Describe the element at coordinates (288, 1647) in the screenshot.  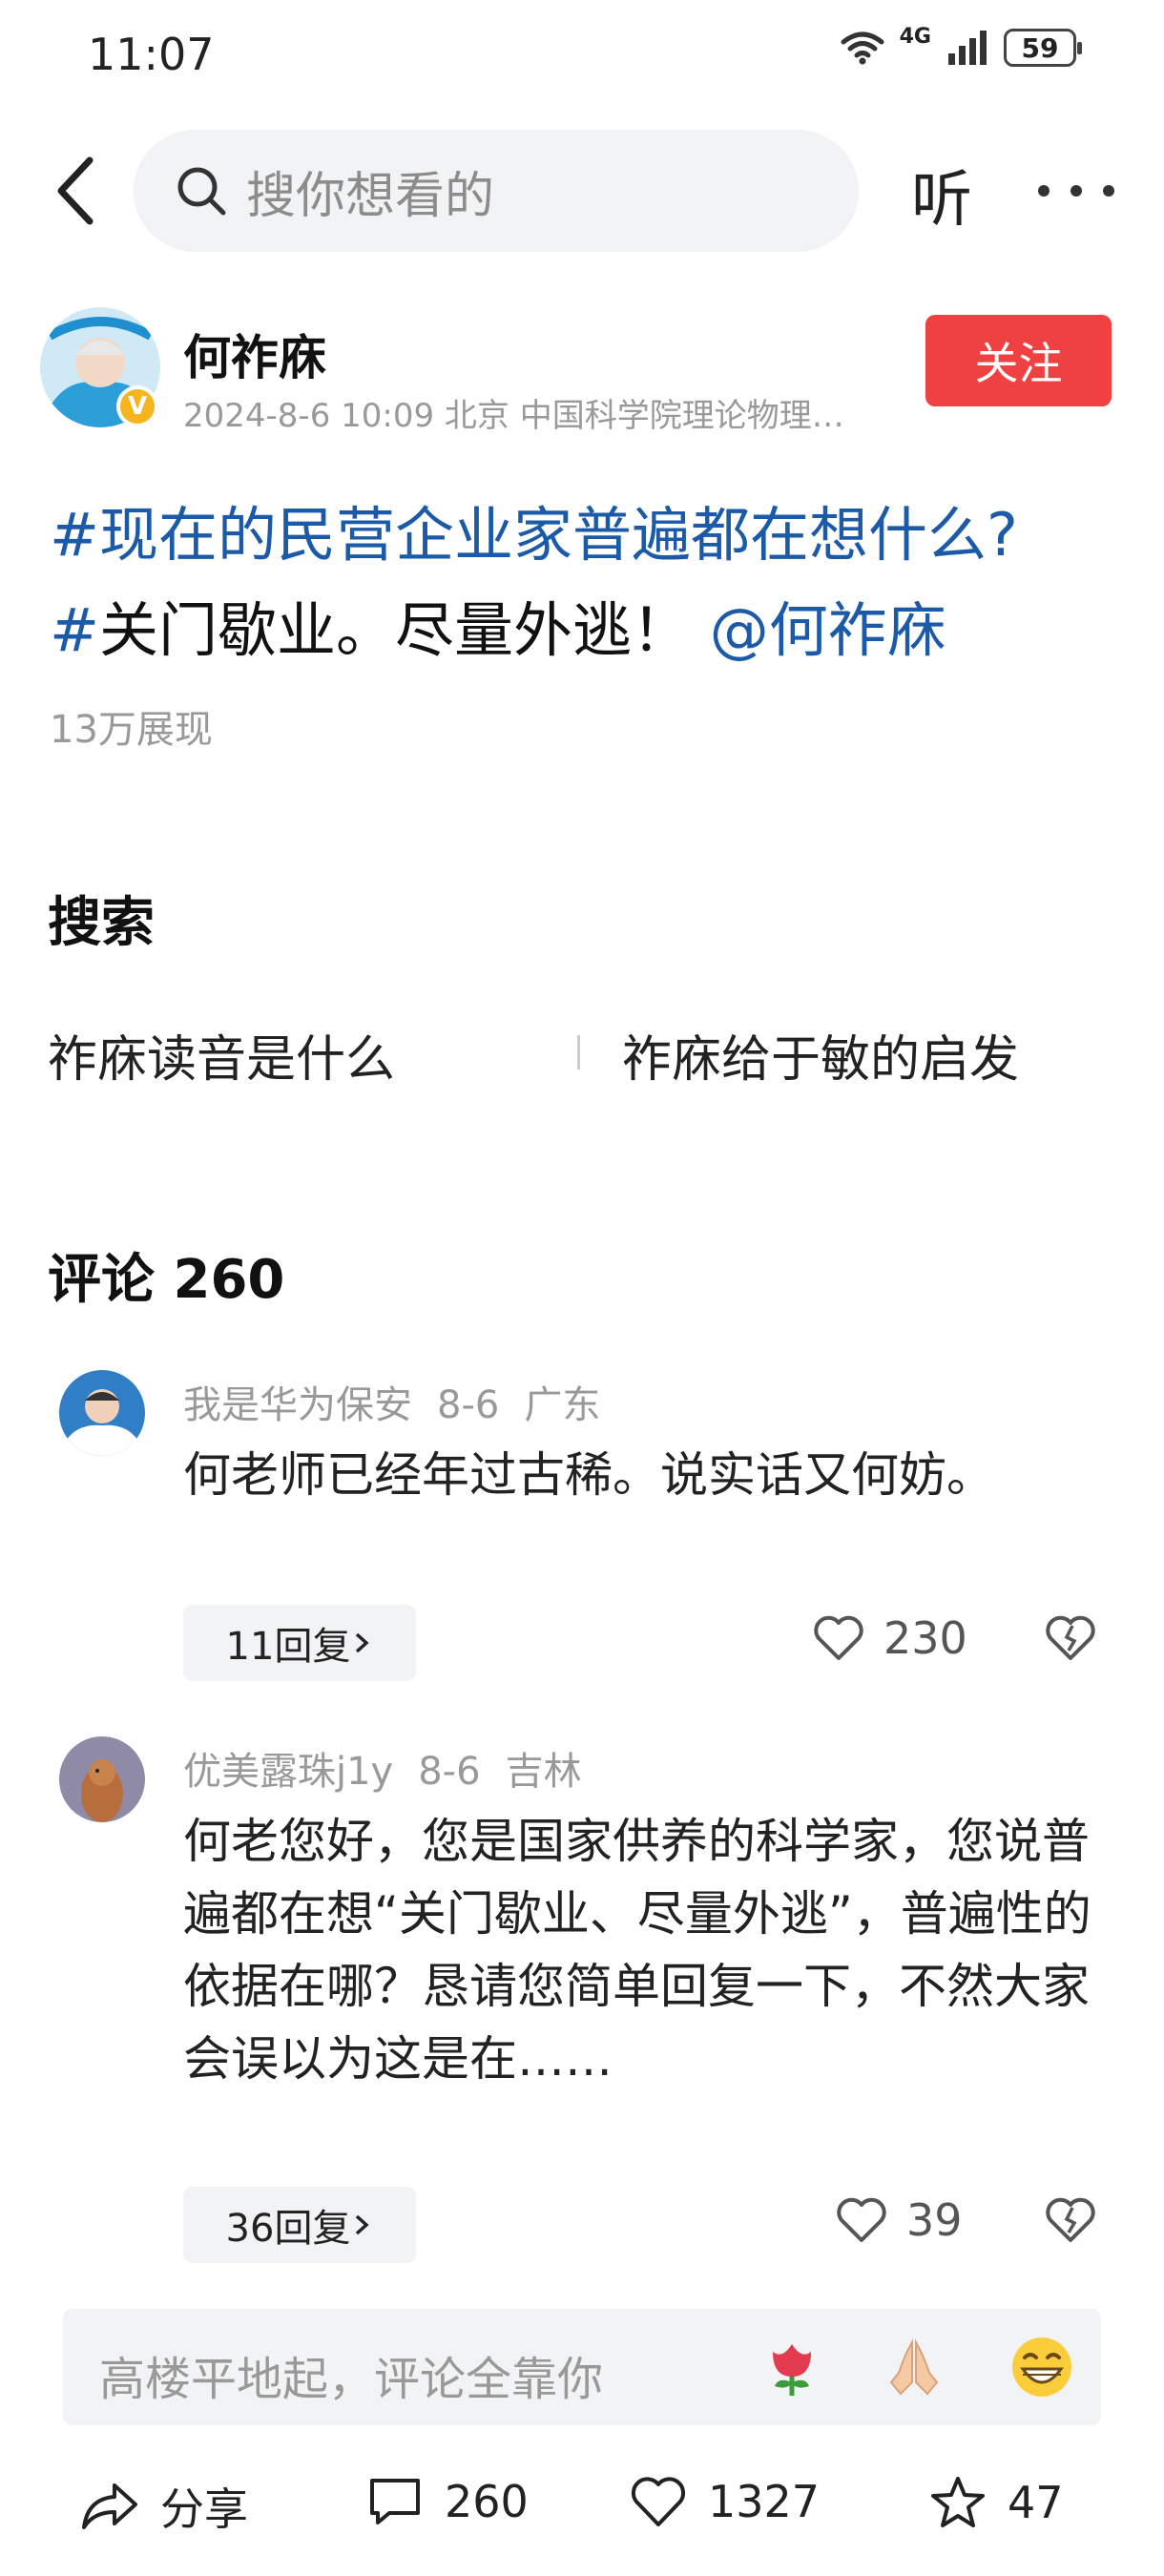
I see `reply-count: 11回复` at that location.